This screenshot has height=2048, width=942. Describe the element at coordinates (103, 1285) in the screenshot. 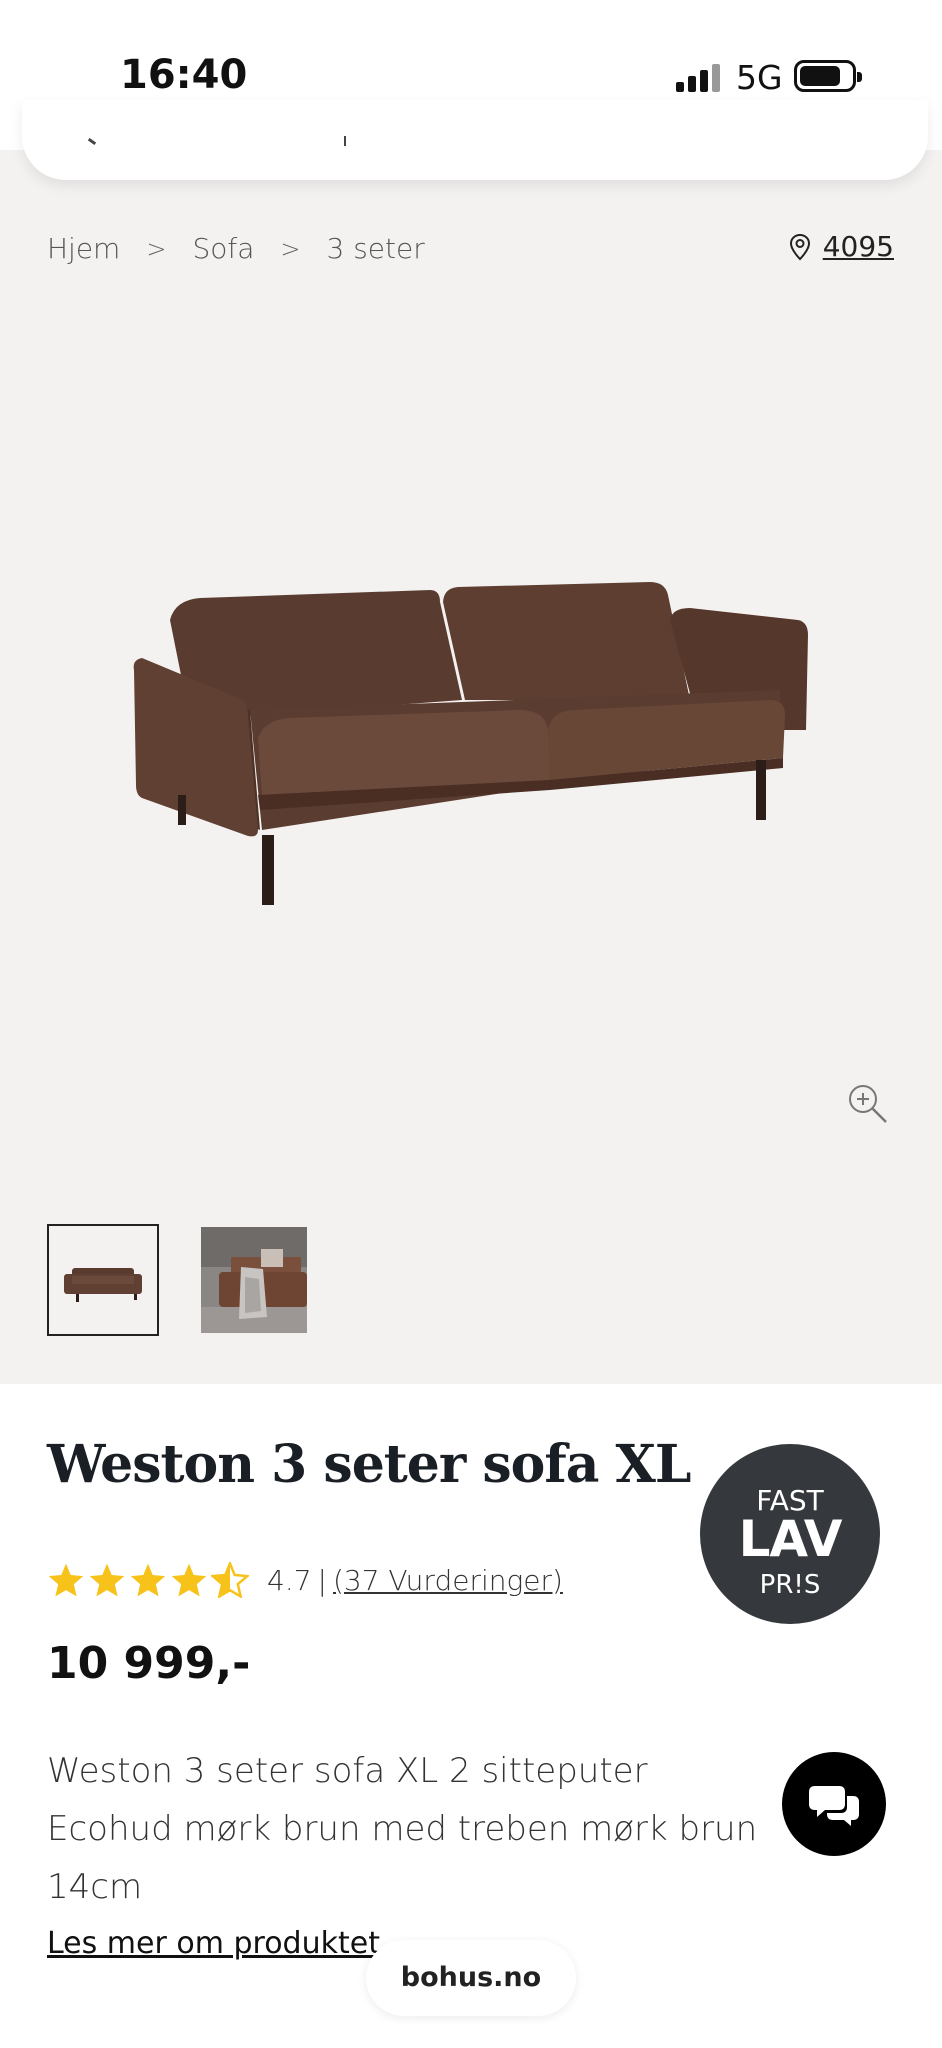

I see `sofa-thumbnail-image` at that location.